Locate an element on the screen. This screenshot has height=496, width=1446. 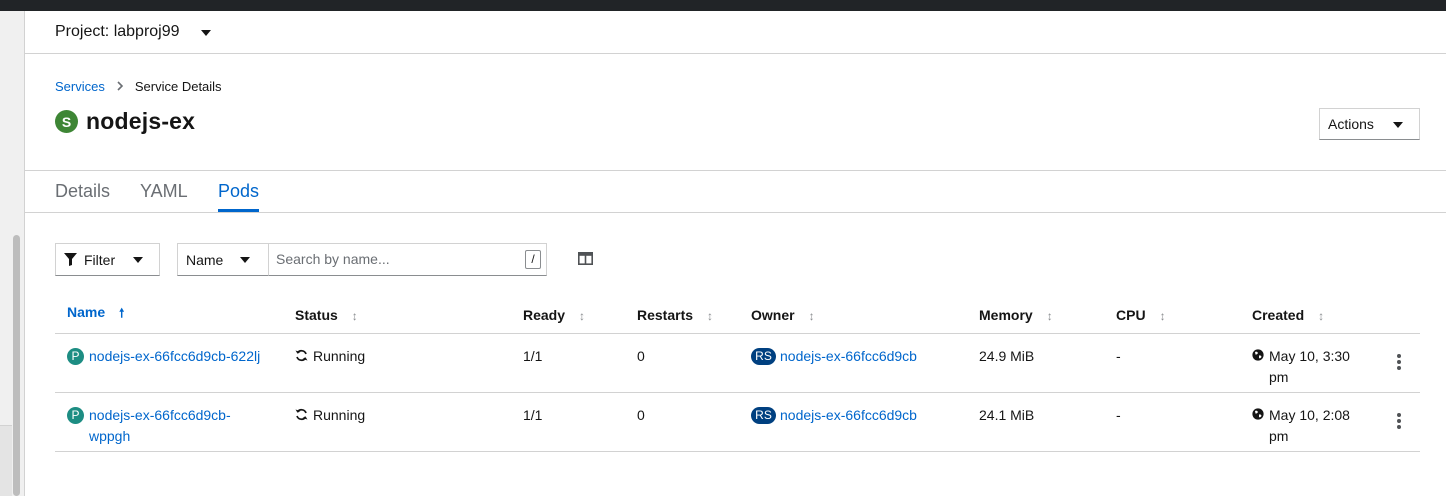
pod-link: nodejs-ex-66fcc6d9cb-622lj is located at coordinates (184, 356).